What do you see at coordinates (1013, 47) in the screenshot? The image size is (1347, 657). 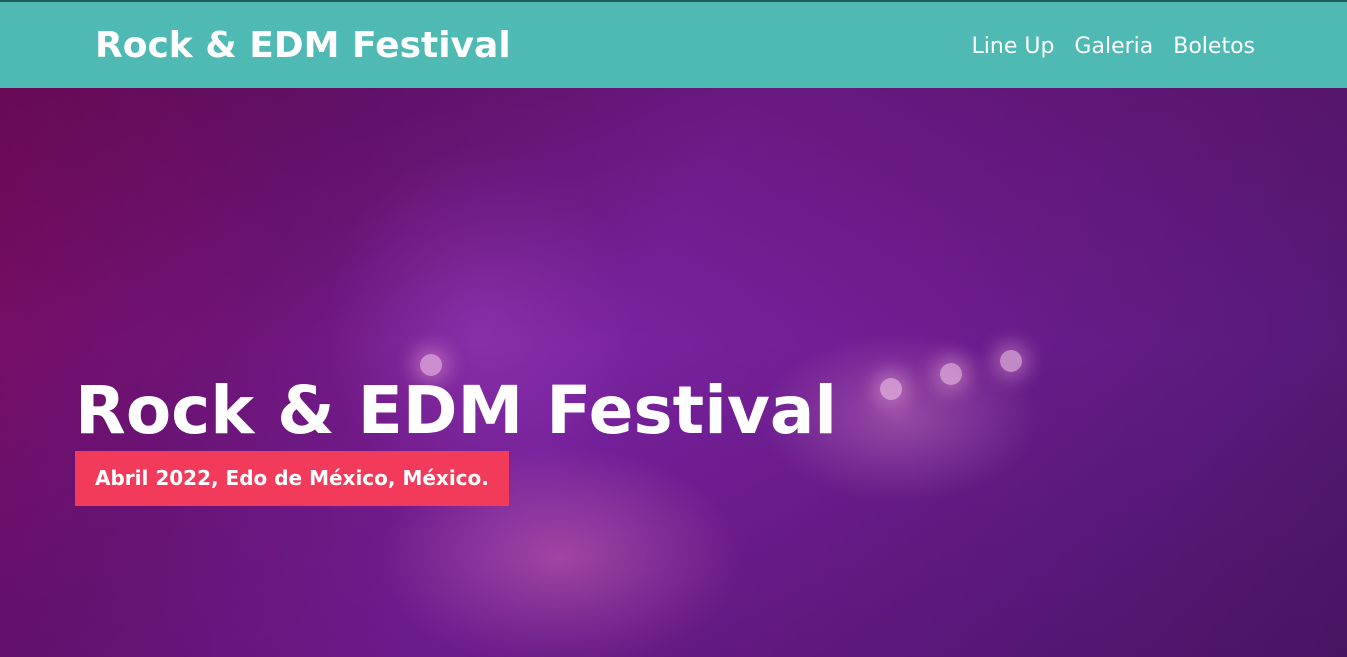 I see `nav-link-line-up: Line Up` at bounding box center [1013, 47].